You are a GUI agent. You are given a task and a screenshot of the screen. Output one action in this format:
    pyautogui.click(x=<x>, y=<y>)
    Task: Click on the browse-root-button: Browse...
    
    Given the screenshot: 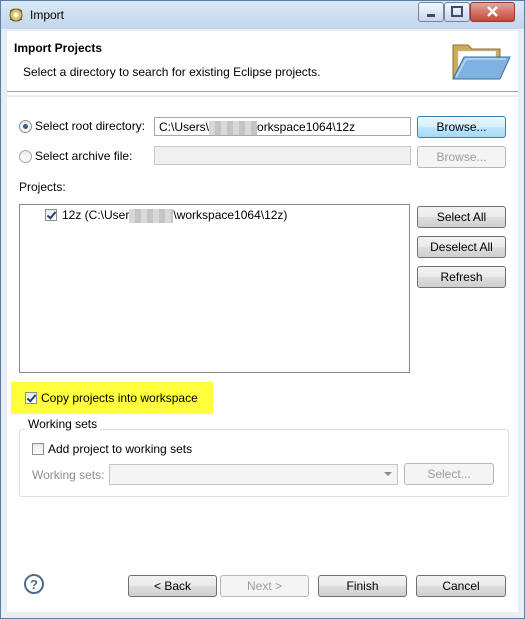 What is the action you would take?
    pyautogui.click(x=461, y=127)
    